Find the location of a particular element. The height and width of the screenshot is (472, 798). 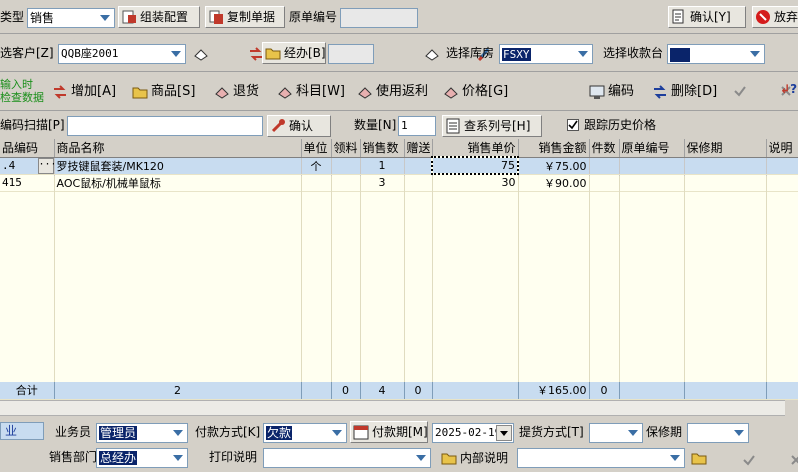

industry-tab: 业 is located at coordinates (22, 431).